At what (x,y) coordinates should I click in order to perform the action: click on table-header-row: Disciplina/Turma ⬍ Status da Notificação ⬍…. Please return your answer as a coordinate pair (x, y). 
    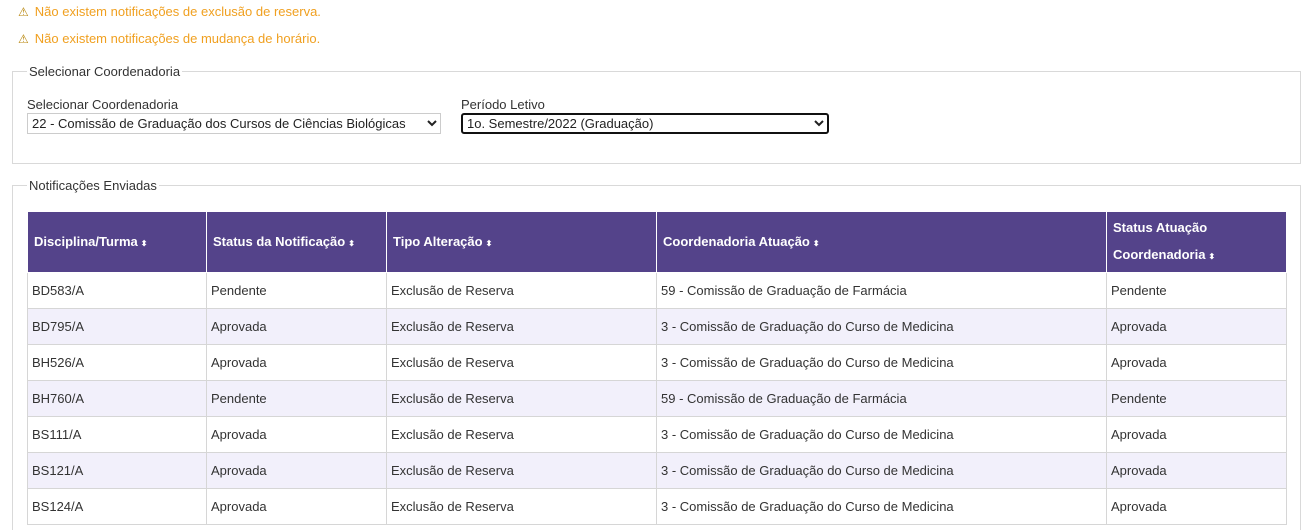
    Looking at the image, I should click on (657, 242).